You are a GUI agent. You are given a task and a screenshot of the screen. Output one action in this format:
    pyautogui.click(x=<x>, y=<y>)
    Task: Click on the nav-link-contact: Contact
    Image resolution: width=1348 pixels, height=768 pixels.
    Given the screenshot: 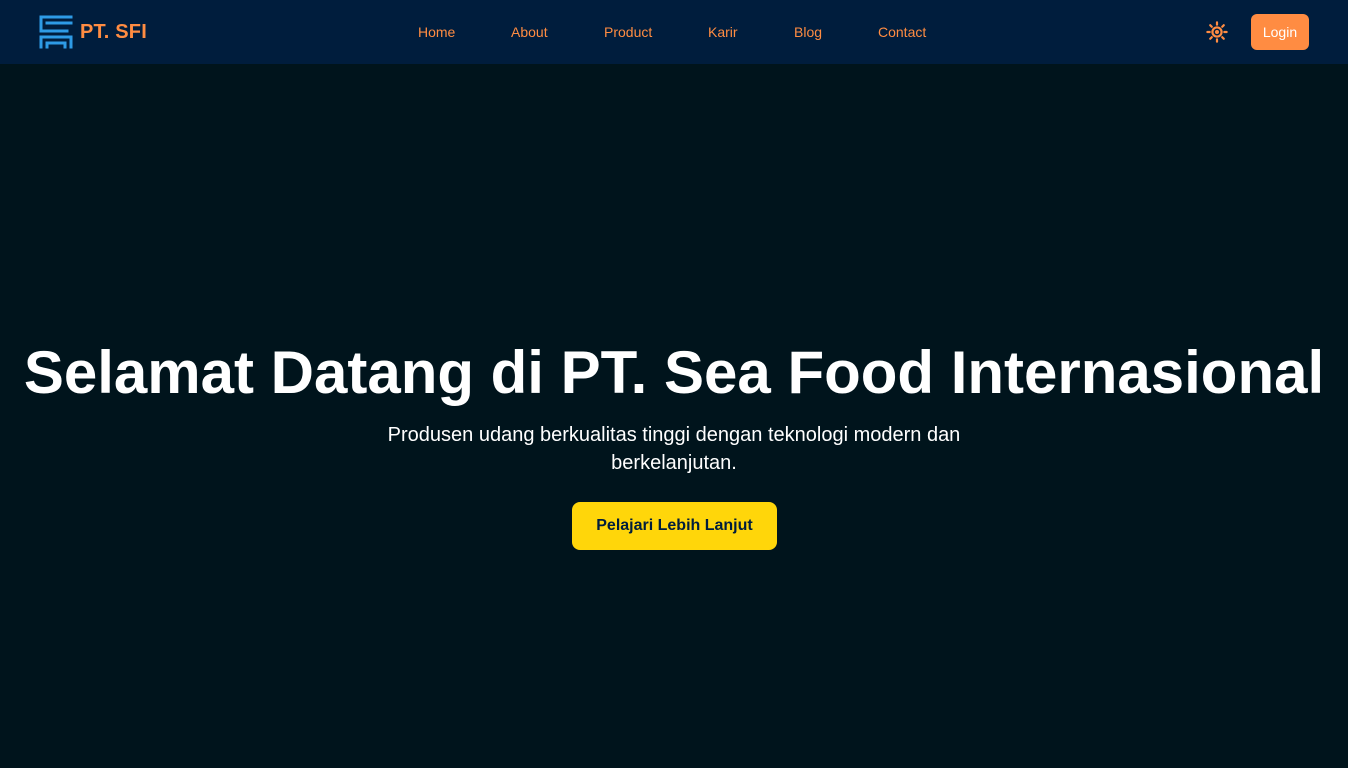 What is the action you would take?
    pyautogui.click(x=902, y=32)
    